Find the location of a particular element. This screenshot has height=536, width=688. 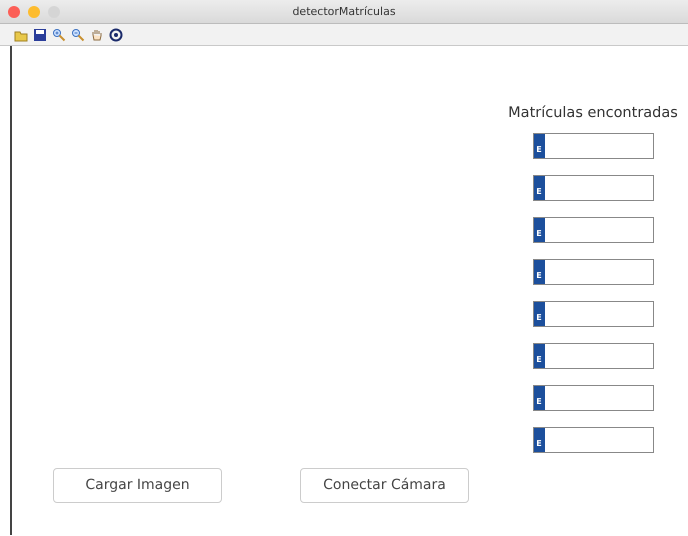

window-title: detectorMatrículas is located at coordinates (344, 12).